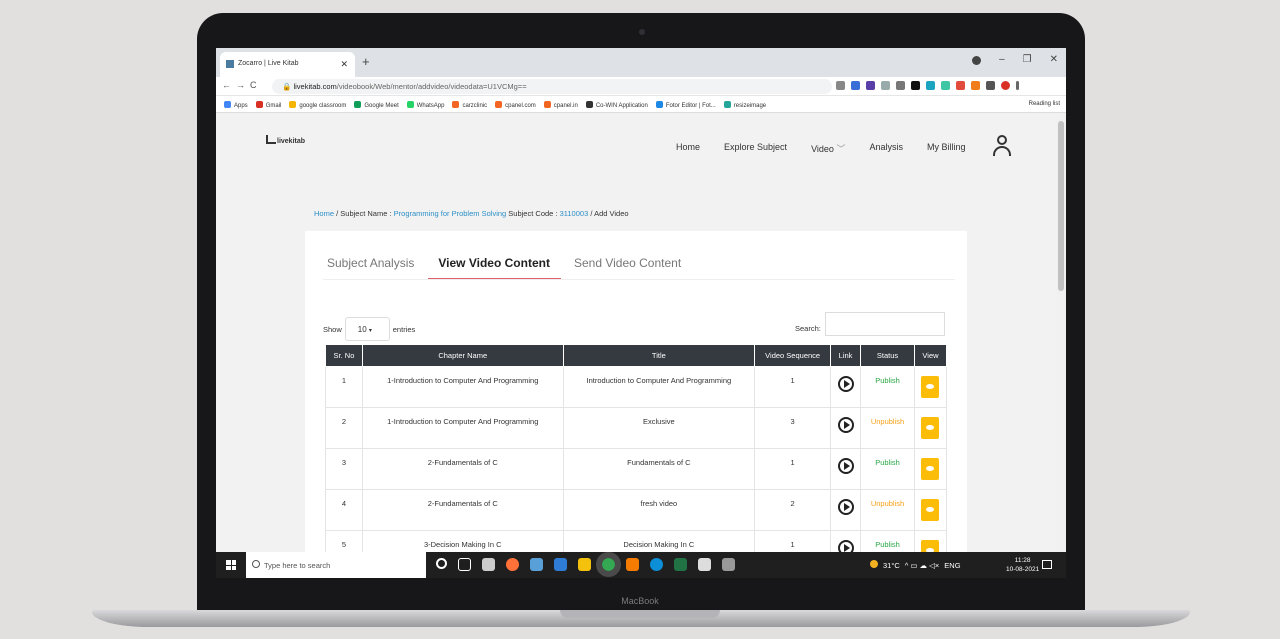  What do you see at coordinates (840, 85) in the screenshot?
I see `star-icon` at bounding box center [840, 85].